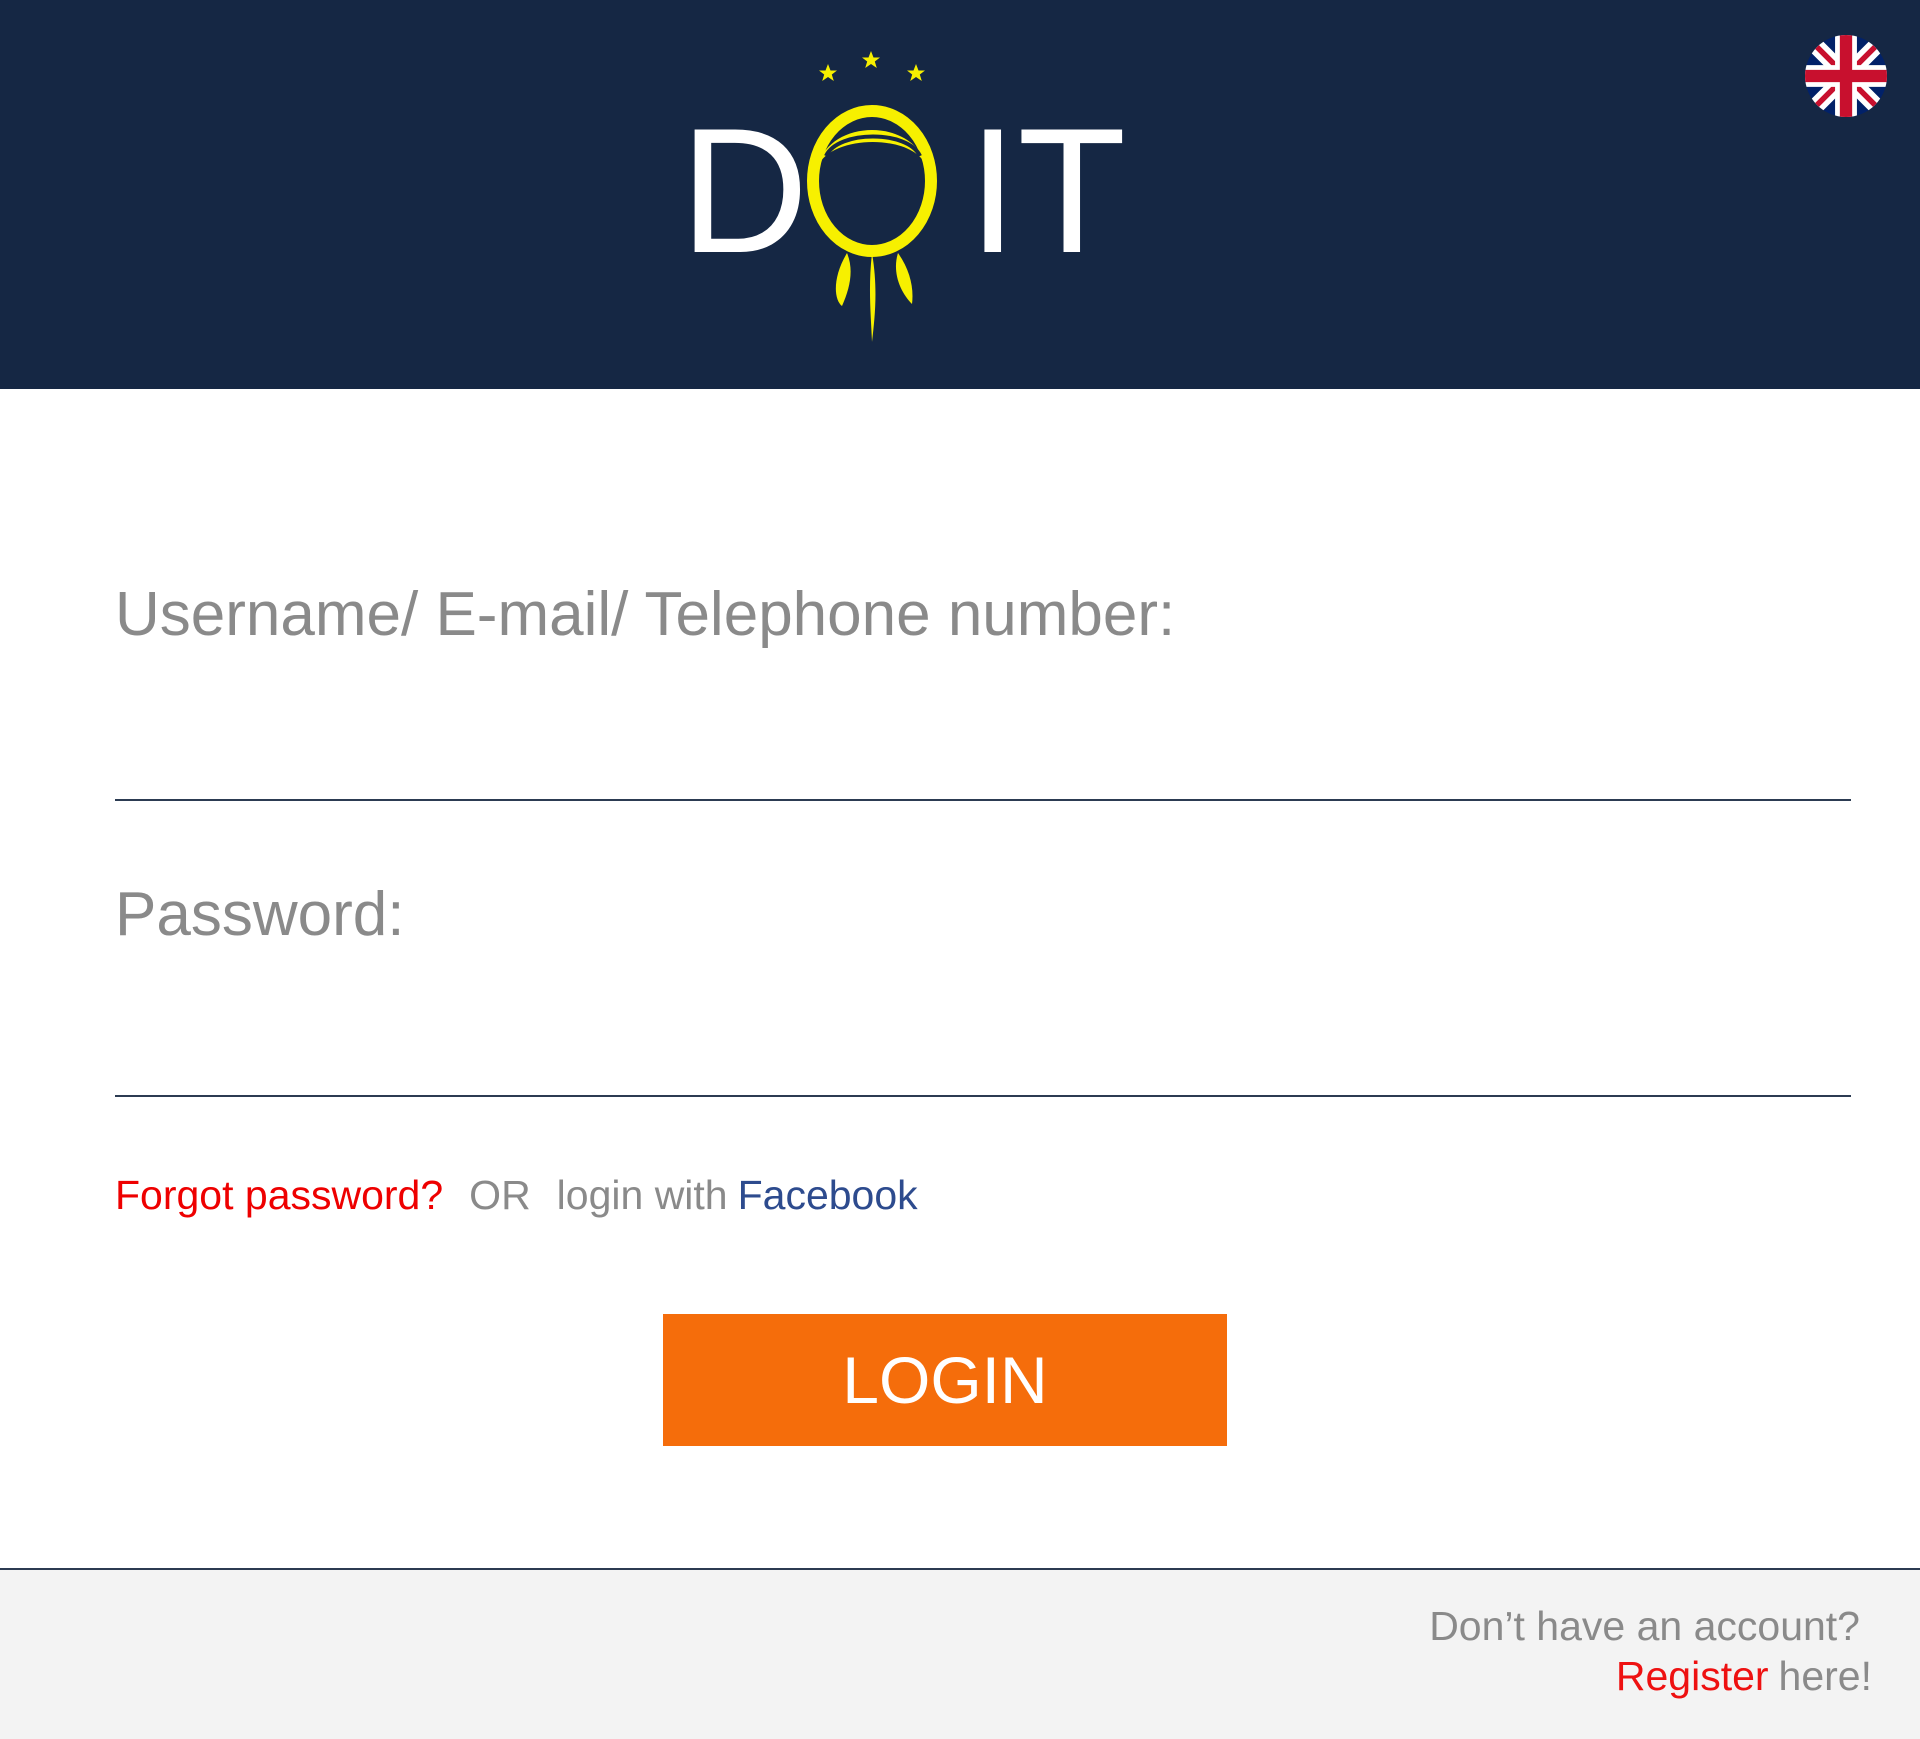 This screenshot has height=1739, width=1920. What do you see at coordinates (828, 1195) in the screenshot?
I see `facebook-login-link: Facebook` at bounding box center [828, 1195].